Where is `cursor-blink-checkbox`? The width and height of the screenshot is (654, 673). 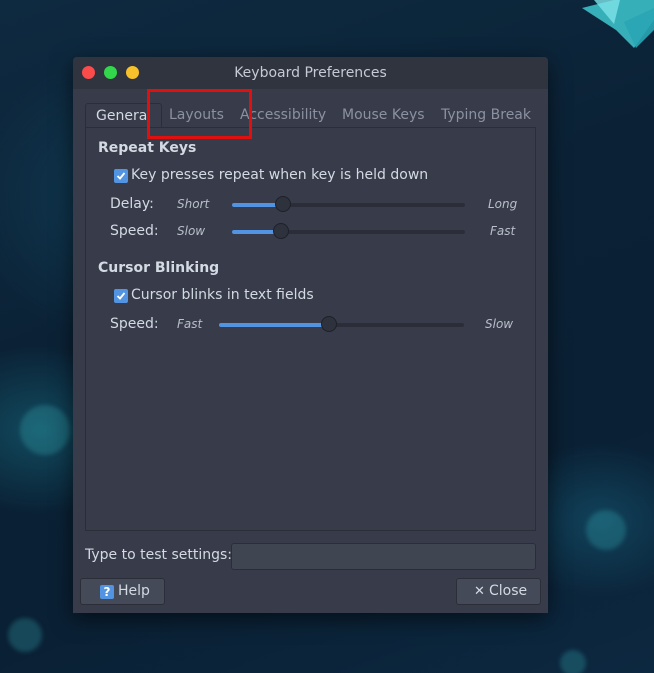 cursor-blink-checkbox is located at coordinates (121, 296).